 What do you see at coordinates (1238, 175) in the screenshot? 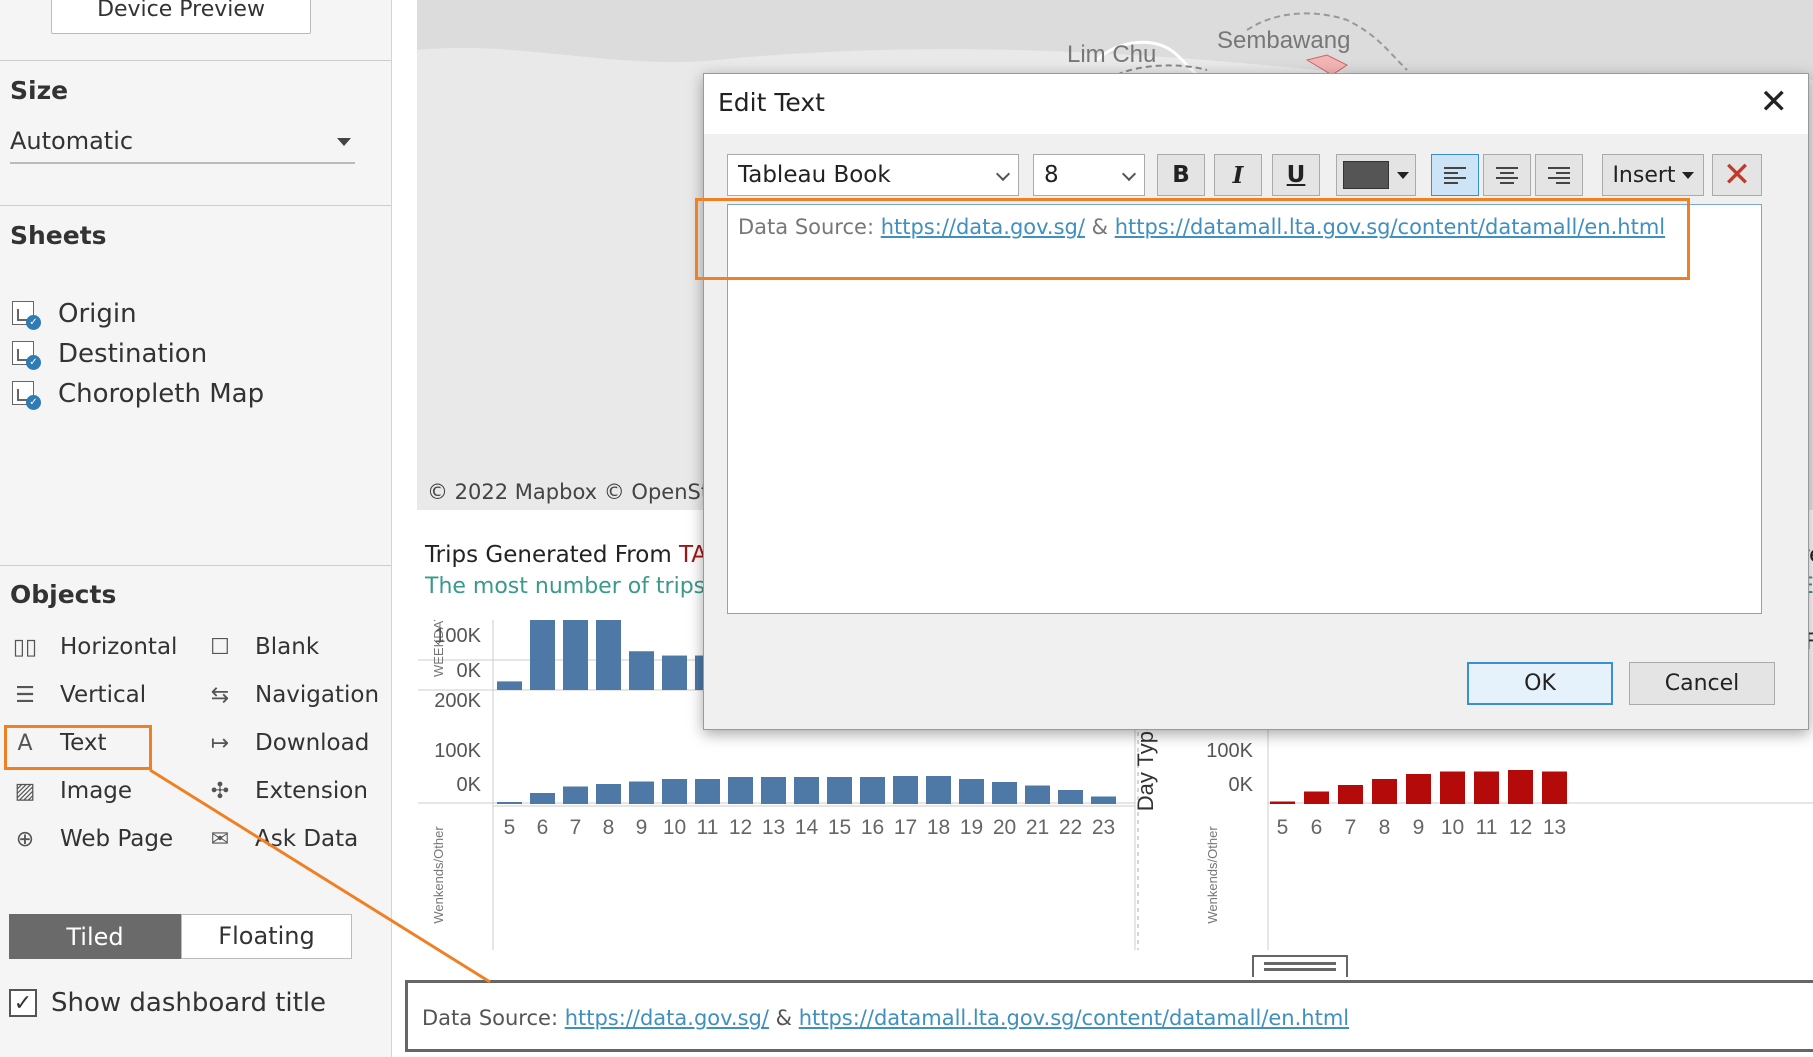
I see `italic-button: I` at bounding box center [1238, 175].